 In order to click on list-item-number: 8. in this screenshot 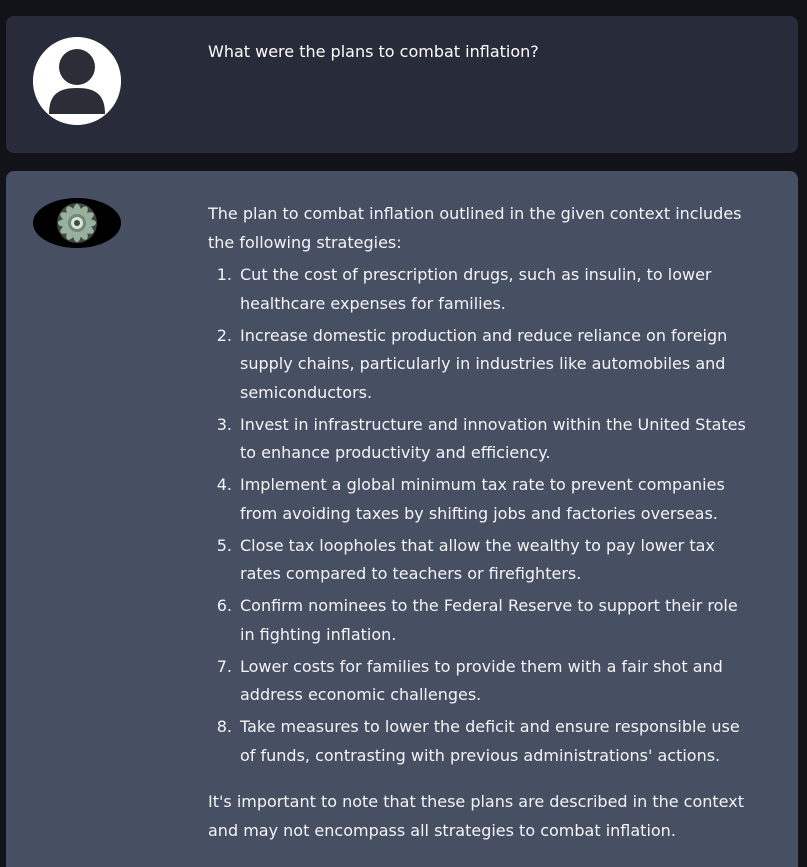, I will do `click(224, 726)`.